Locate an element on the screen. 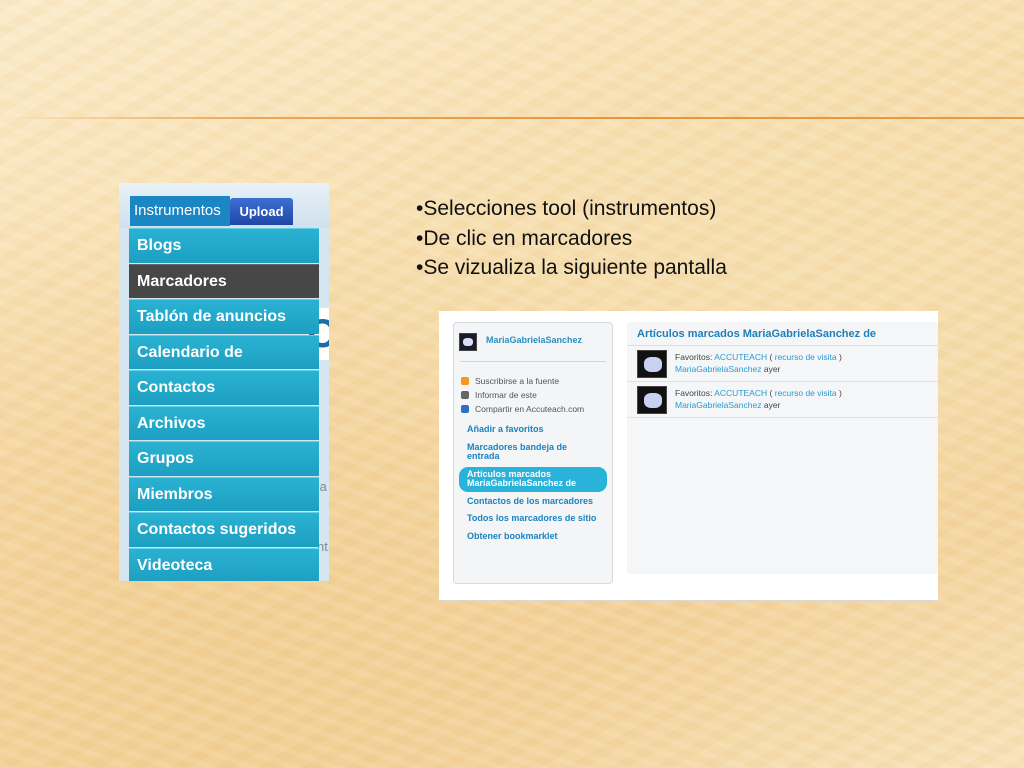  instruction-item: •De clic en marcadores is located at coordinates (524, 238).